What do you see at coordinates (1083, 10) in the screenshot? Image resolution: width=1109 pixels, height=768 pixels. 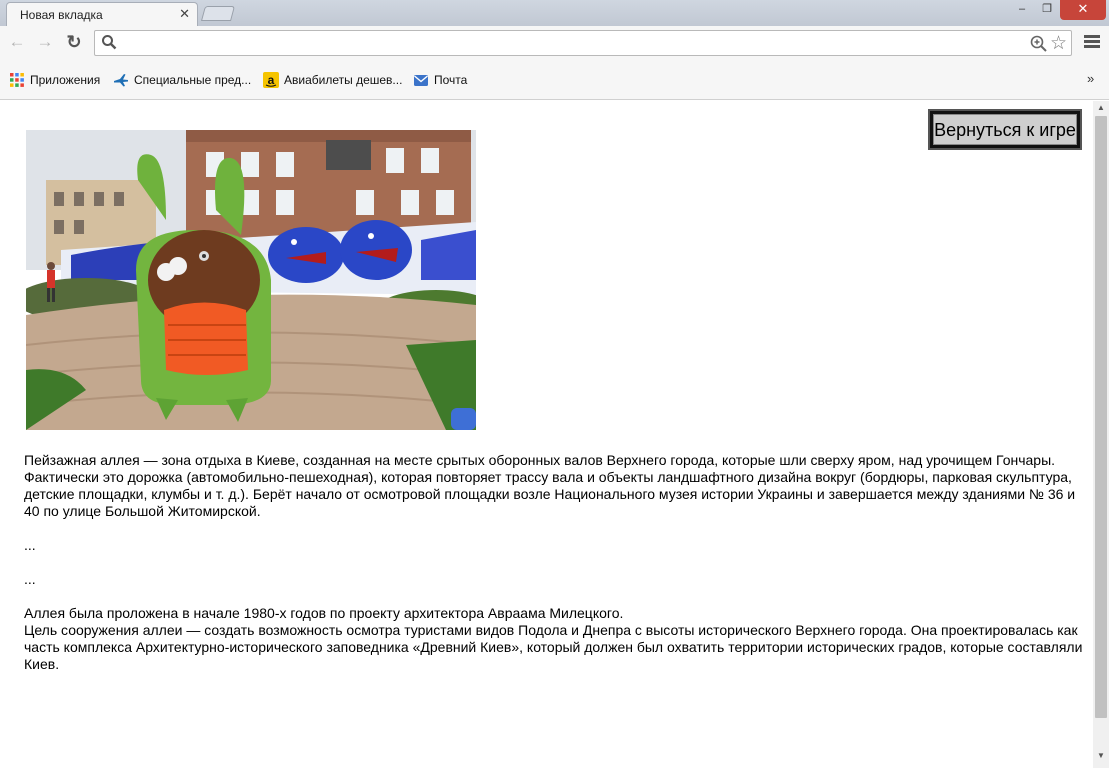 I see `close-window-button: ✕` at bounding box center [1083, 10].